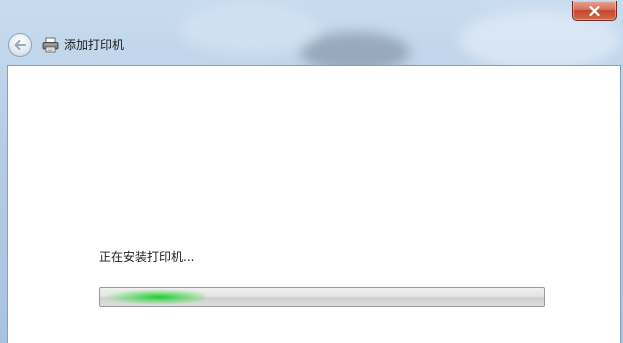 The height and width of the screenshot is (343, 623). I want to click on back-arrow-icon, so click(20, 45).